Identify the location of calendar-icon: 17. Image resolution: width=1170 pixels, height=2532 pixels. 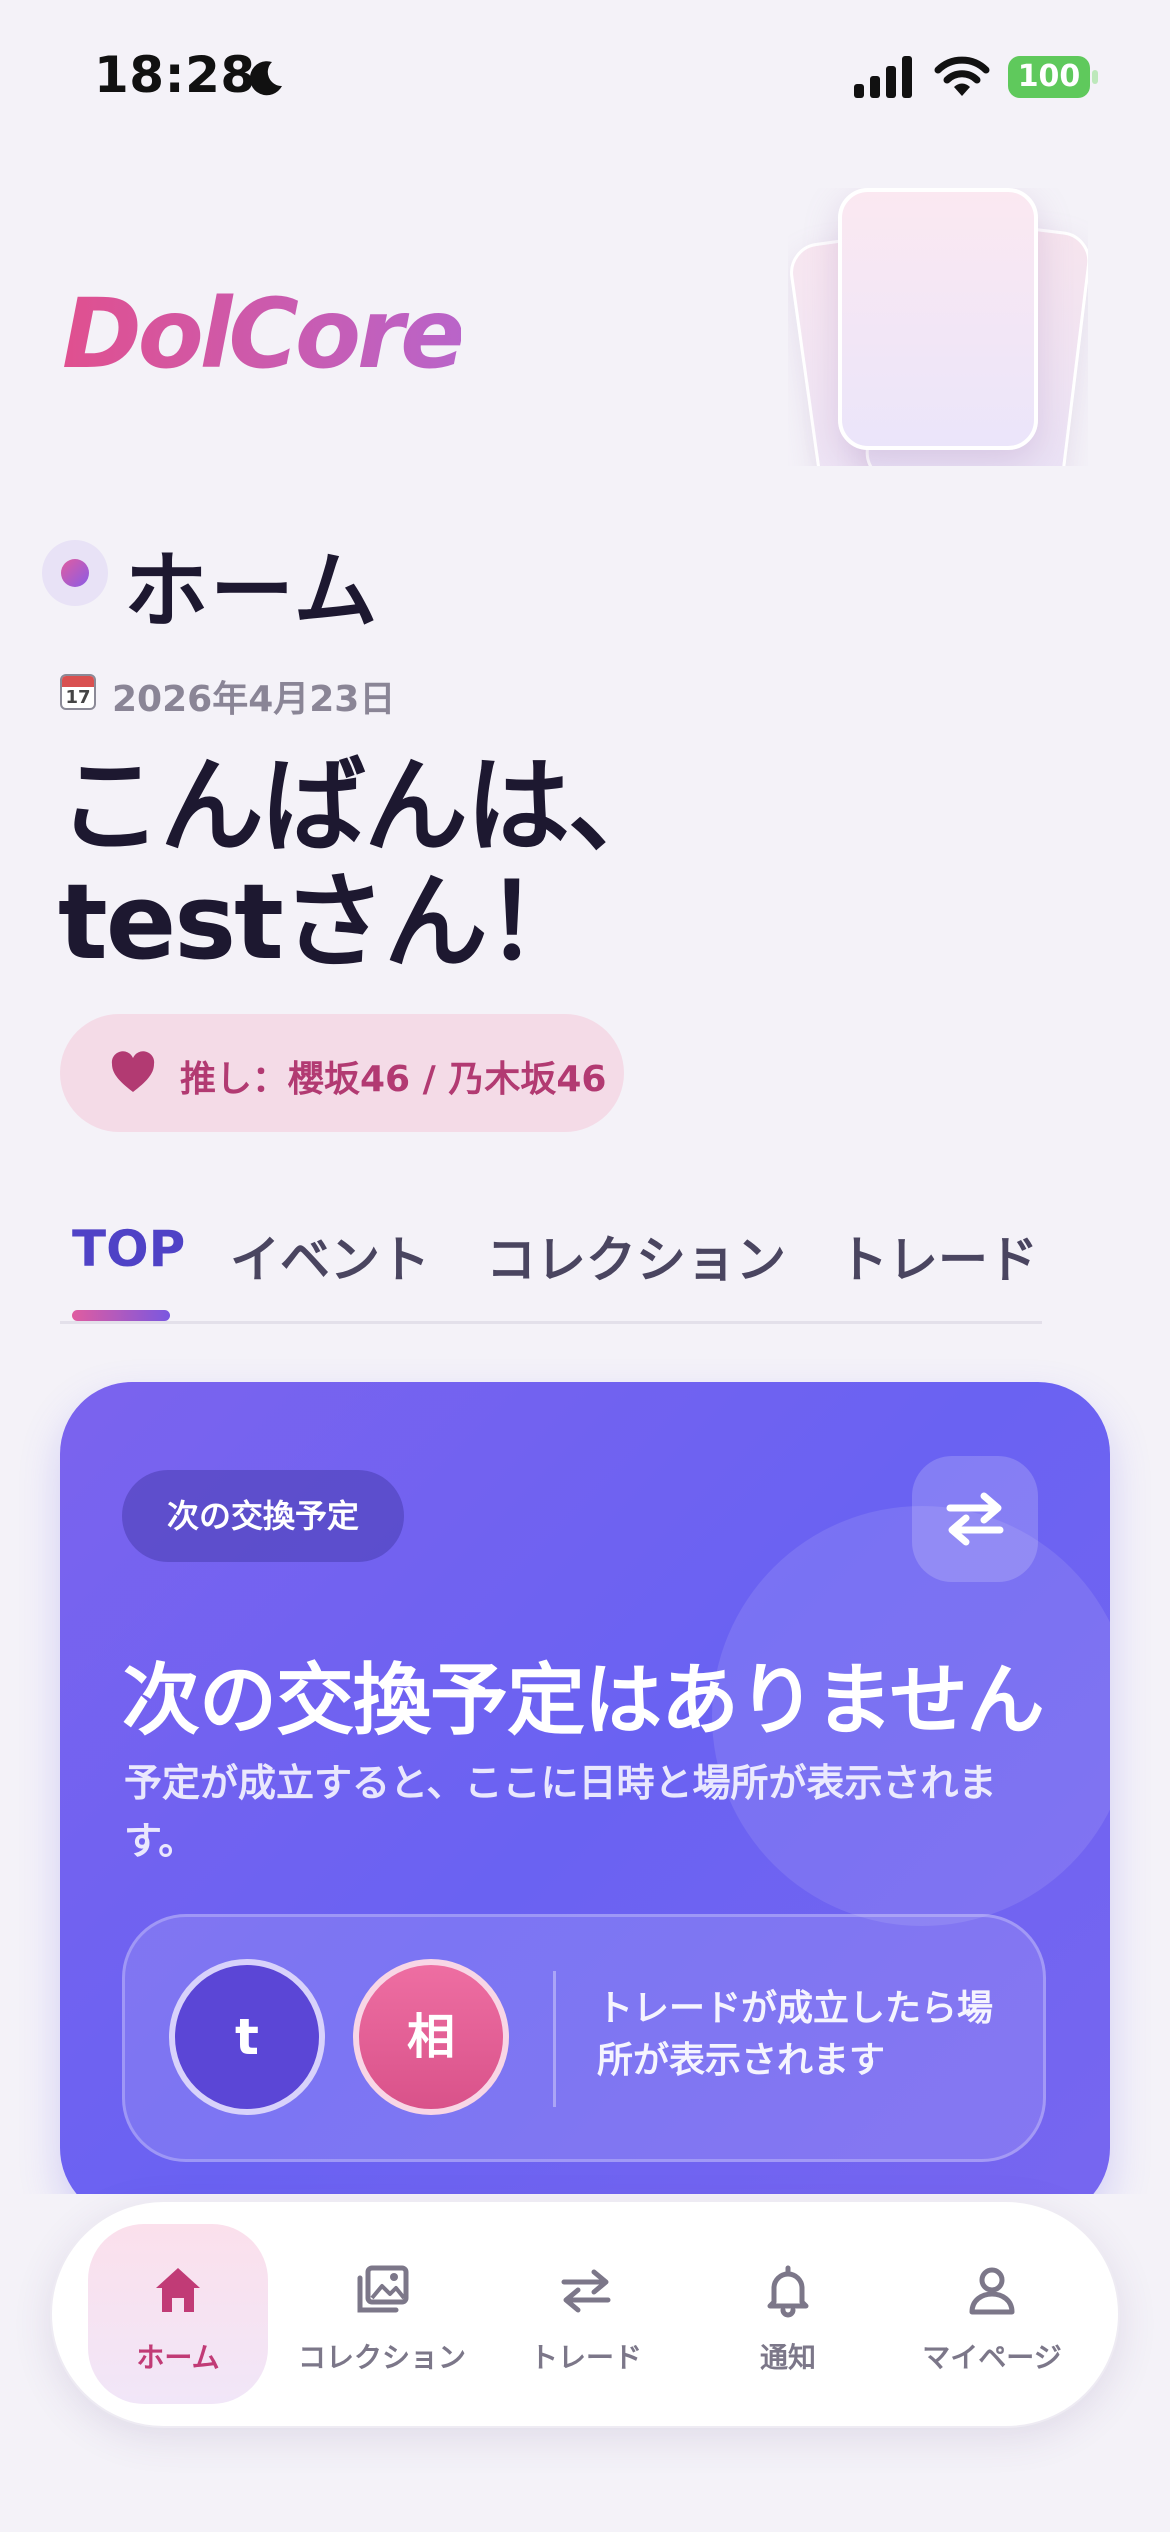
(78, 692).